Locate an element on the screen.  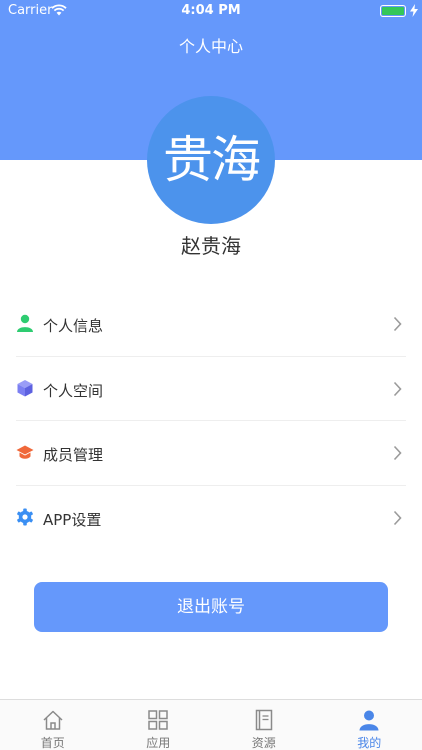
user-icon is located at coordinates (25, 323).